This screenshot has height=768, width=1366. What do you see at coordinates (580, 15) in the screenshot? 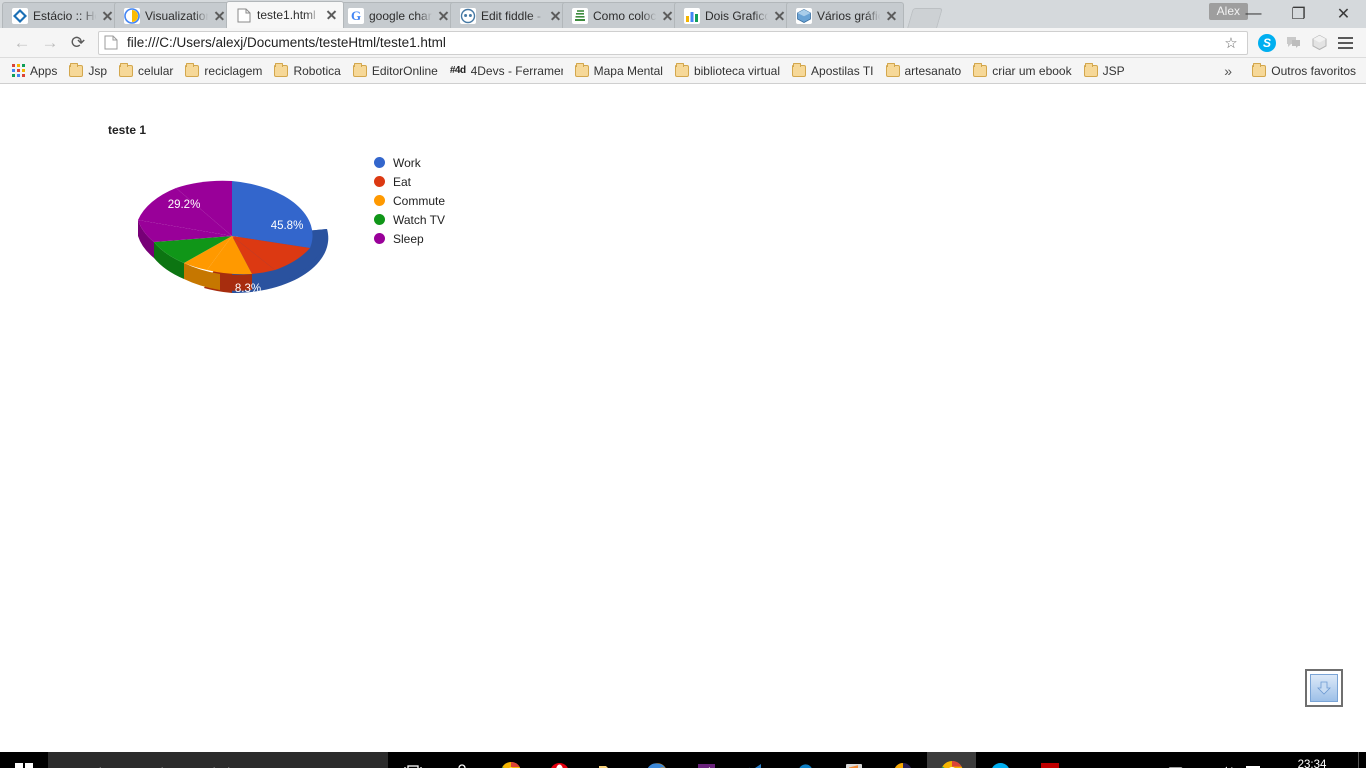
I see `stackoverflow-icon` at bounding box center [580, 15].